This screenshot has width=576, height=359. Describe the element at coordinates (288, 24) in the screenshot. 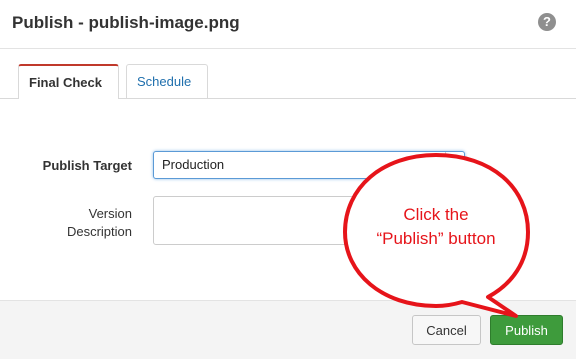

I see `dialog-header: Publish - publish-image.png ?` at that location.